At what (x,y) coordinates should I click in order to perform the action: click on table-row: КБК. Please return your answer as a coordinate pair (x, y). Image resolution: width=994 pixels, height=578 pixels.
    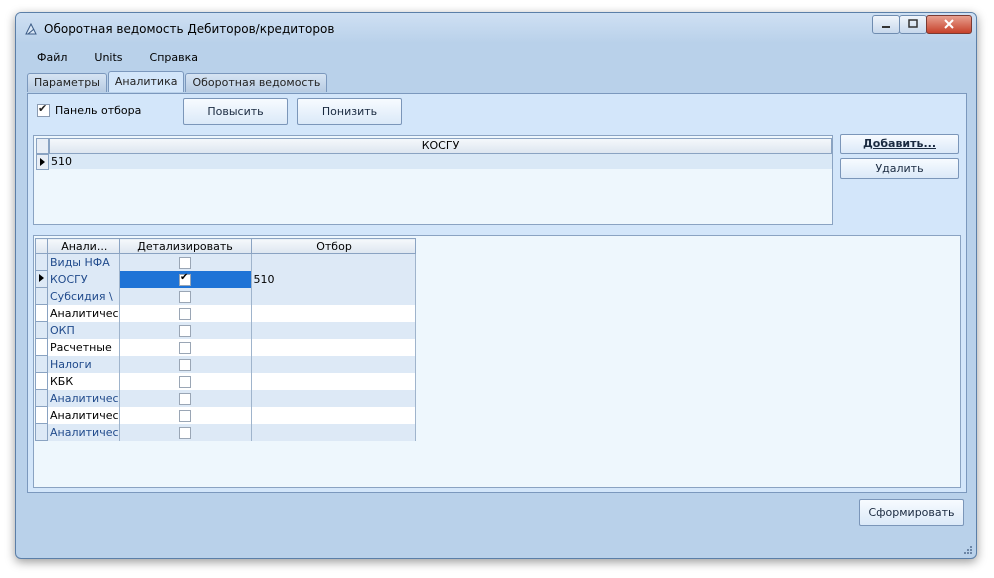
    Looking at the image, I should click on (225, 381).